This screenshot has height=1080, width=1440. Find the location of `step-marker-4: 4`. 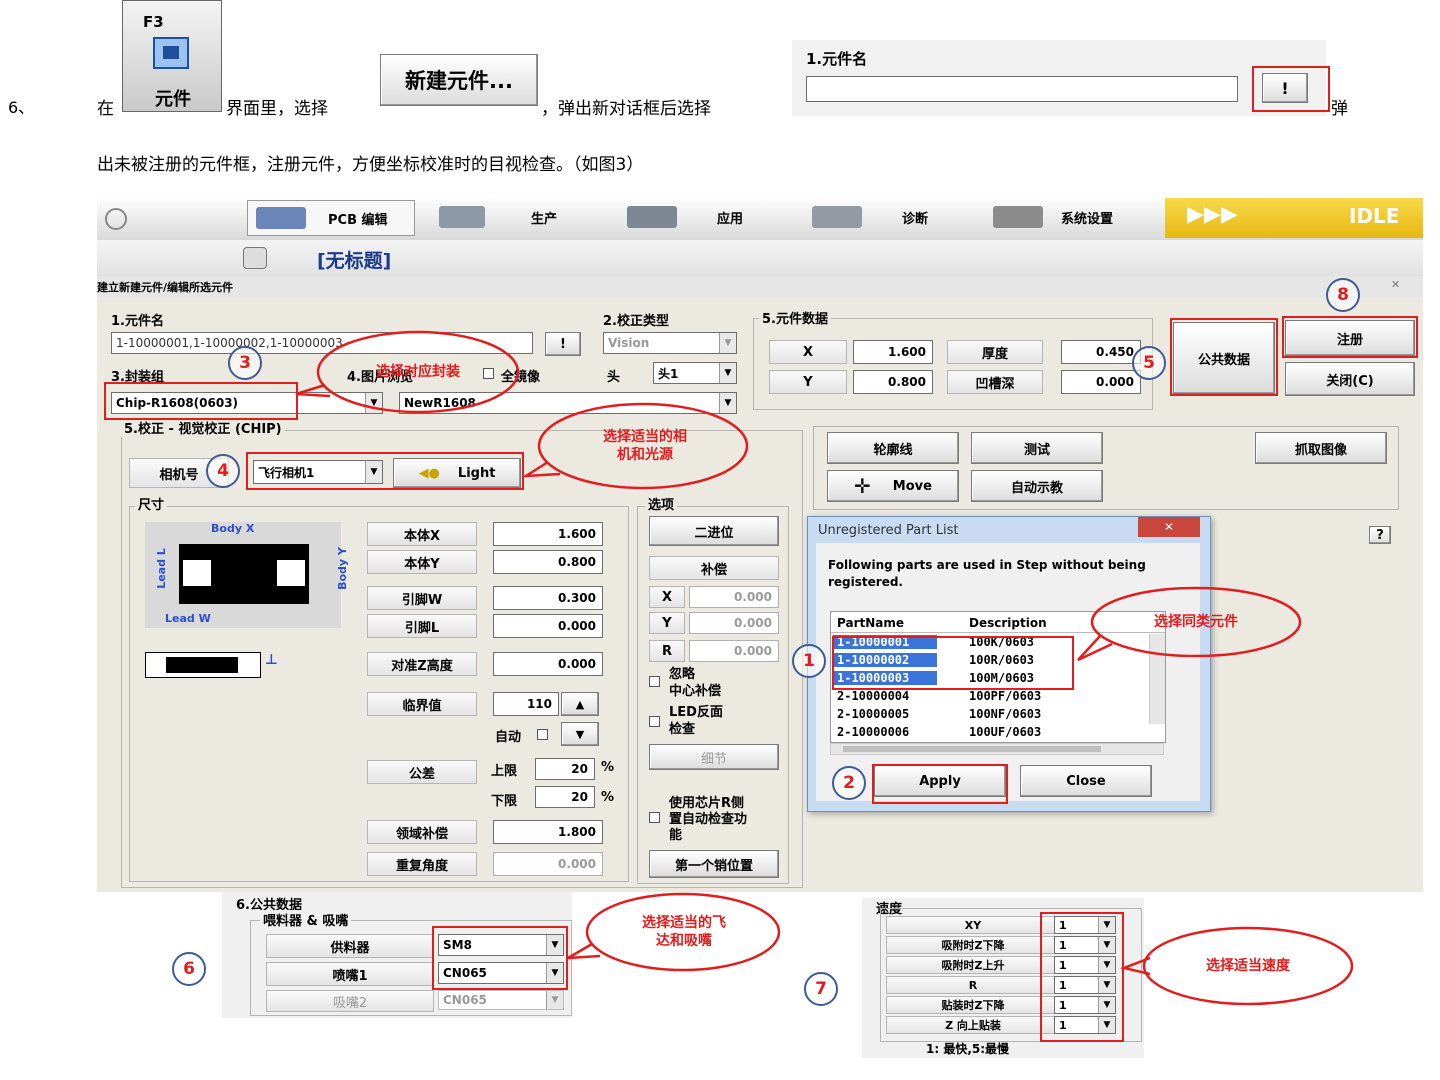

step-marker-4: 4 is located at coordinates (223, 471).